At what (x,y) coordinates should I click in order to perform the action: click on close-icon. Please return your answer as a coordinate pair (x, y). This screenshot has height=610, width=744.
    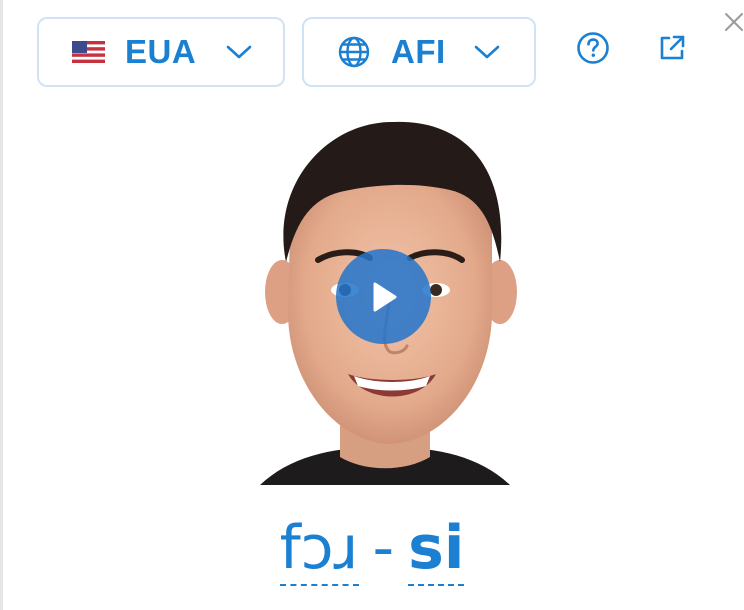
    Looking at the image, I should click on (734, 22).